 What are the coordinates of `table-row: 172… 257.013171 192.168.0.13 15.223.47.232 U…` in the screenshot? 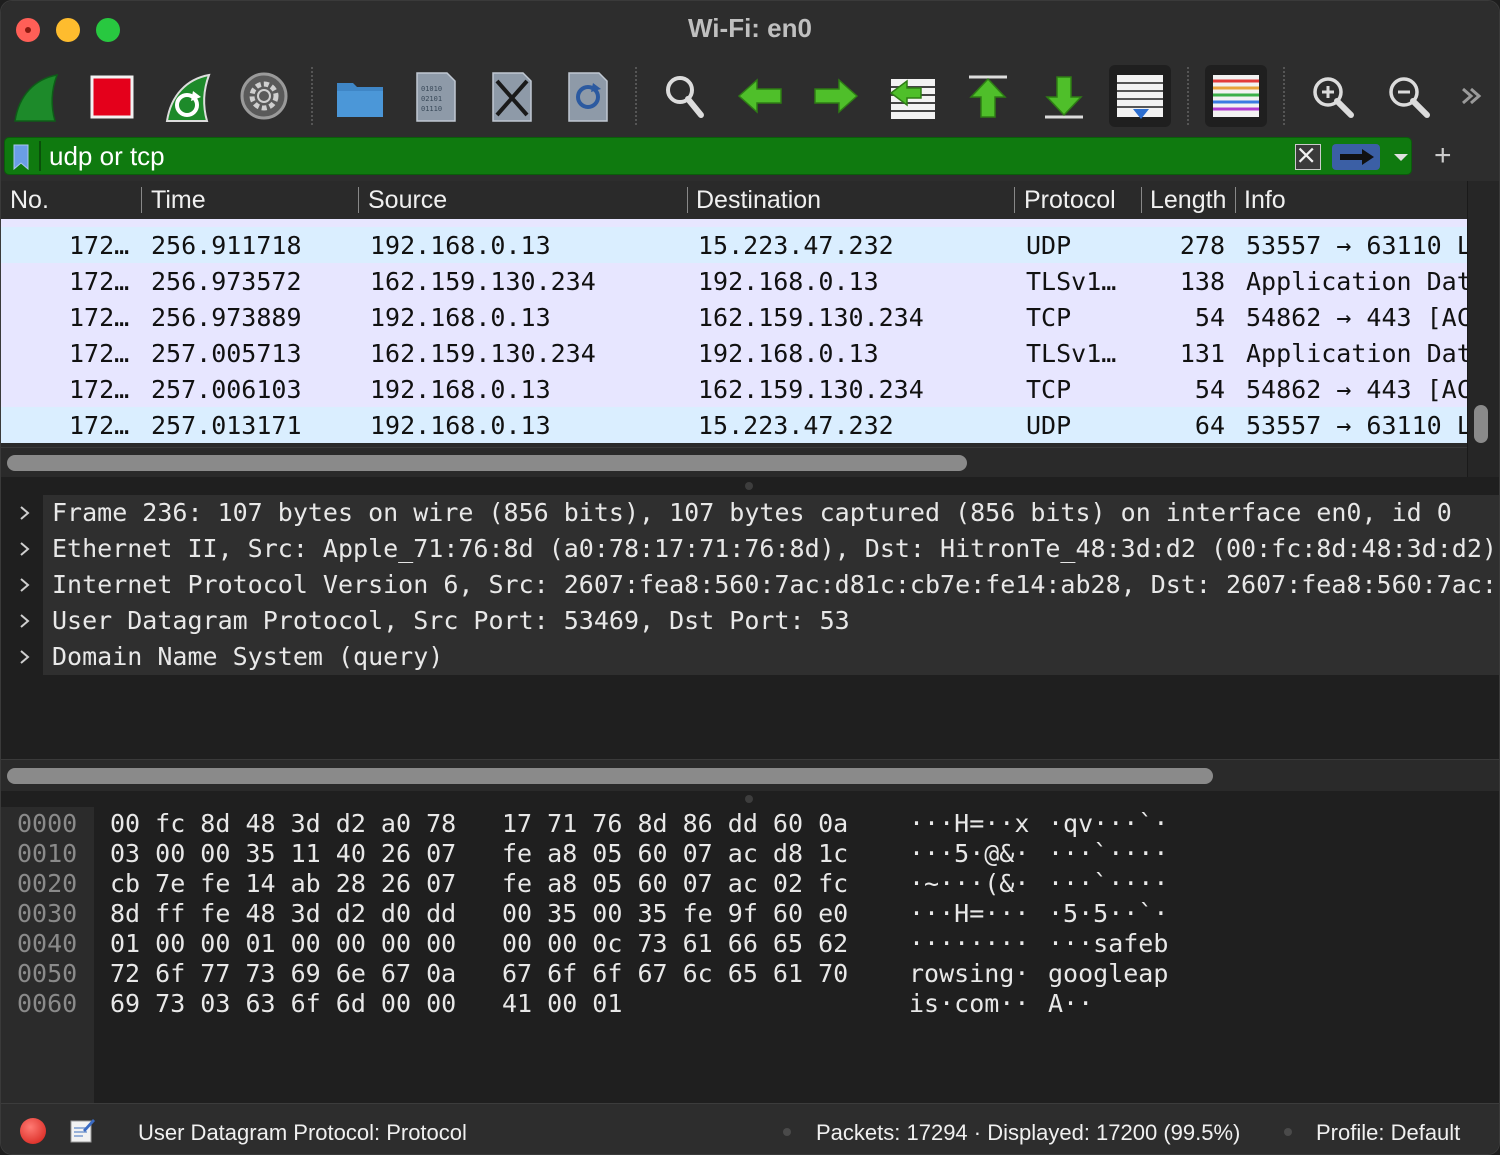 It's located at (734, 425).